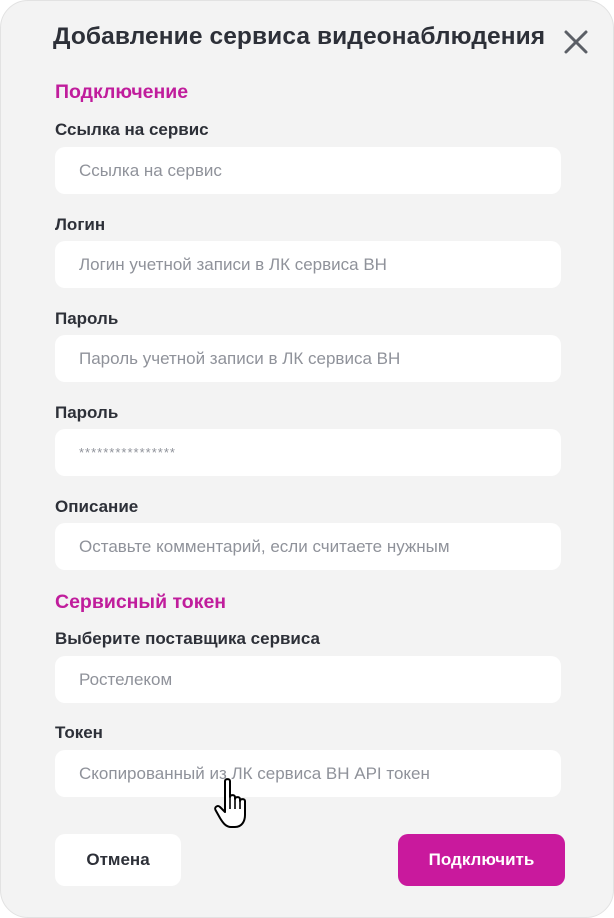 This screenshot has height=918, width=614. I want to click on provider-select: Ростелеком, so click(308, 679).